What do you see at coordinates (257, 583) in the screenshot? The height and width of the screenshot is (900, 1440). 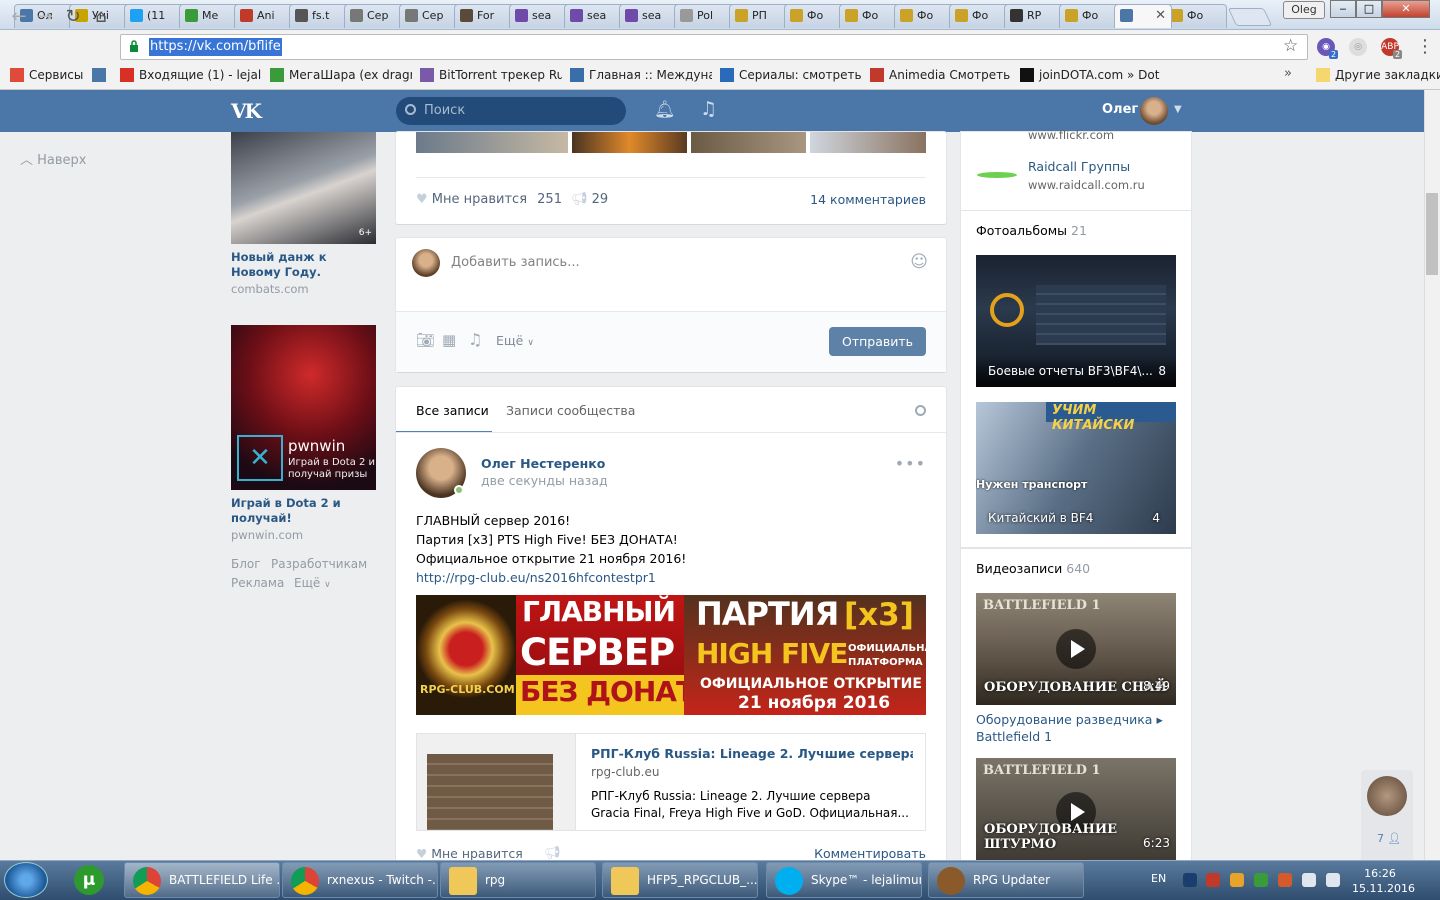 I see `footer-ads-link: Реклама` at bounding box center [257, 583].